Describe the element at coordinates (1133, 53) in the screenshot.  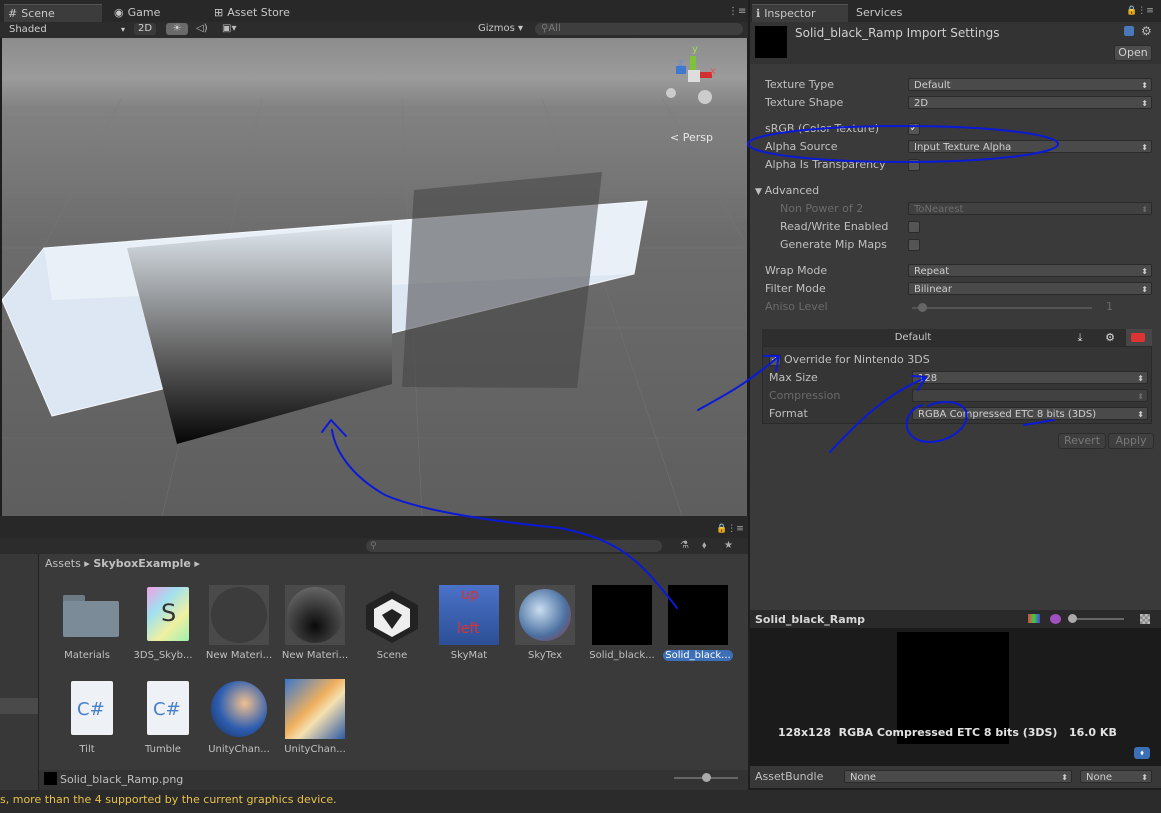
I see `open-button: Open` at that location.